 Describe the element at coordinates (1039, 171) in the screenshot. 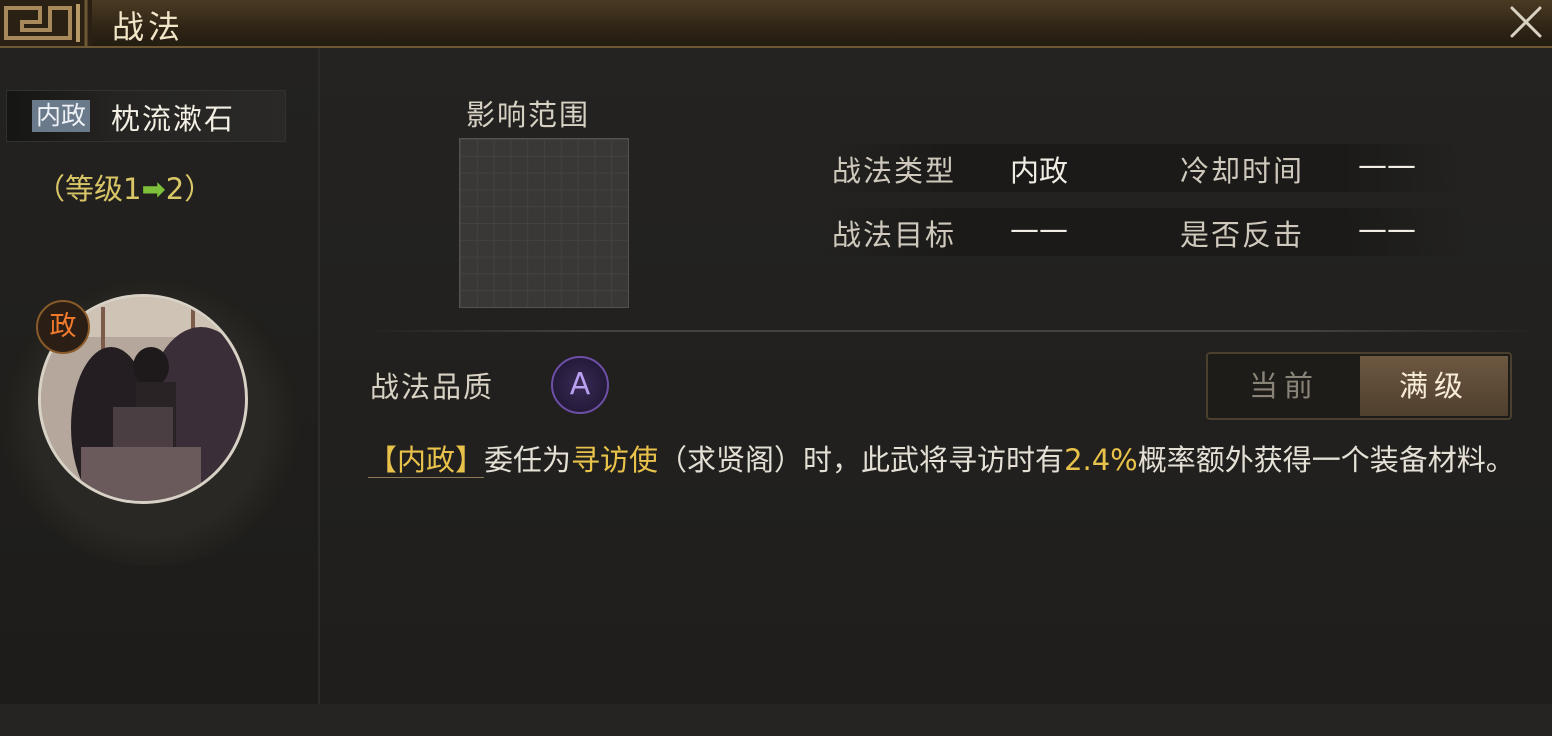

I see `skill-type-value: 内政` at that location.